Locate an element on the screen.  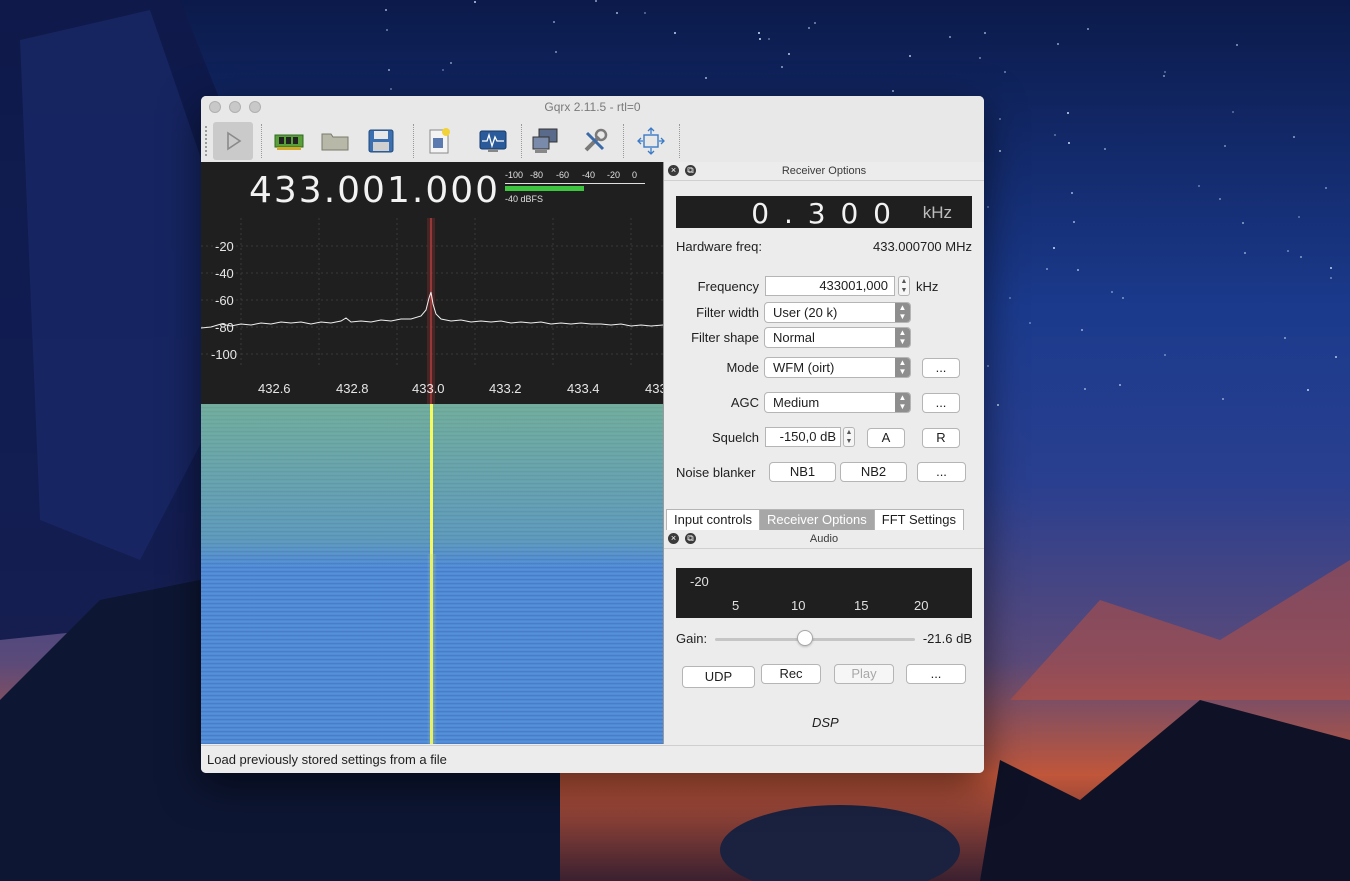
hardware-chip-icon is located at coordinates (289, 142).